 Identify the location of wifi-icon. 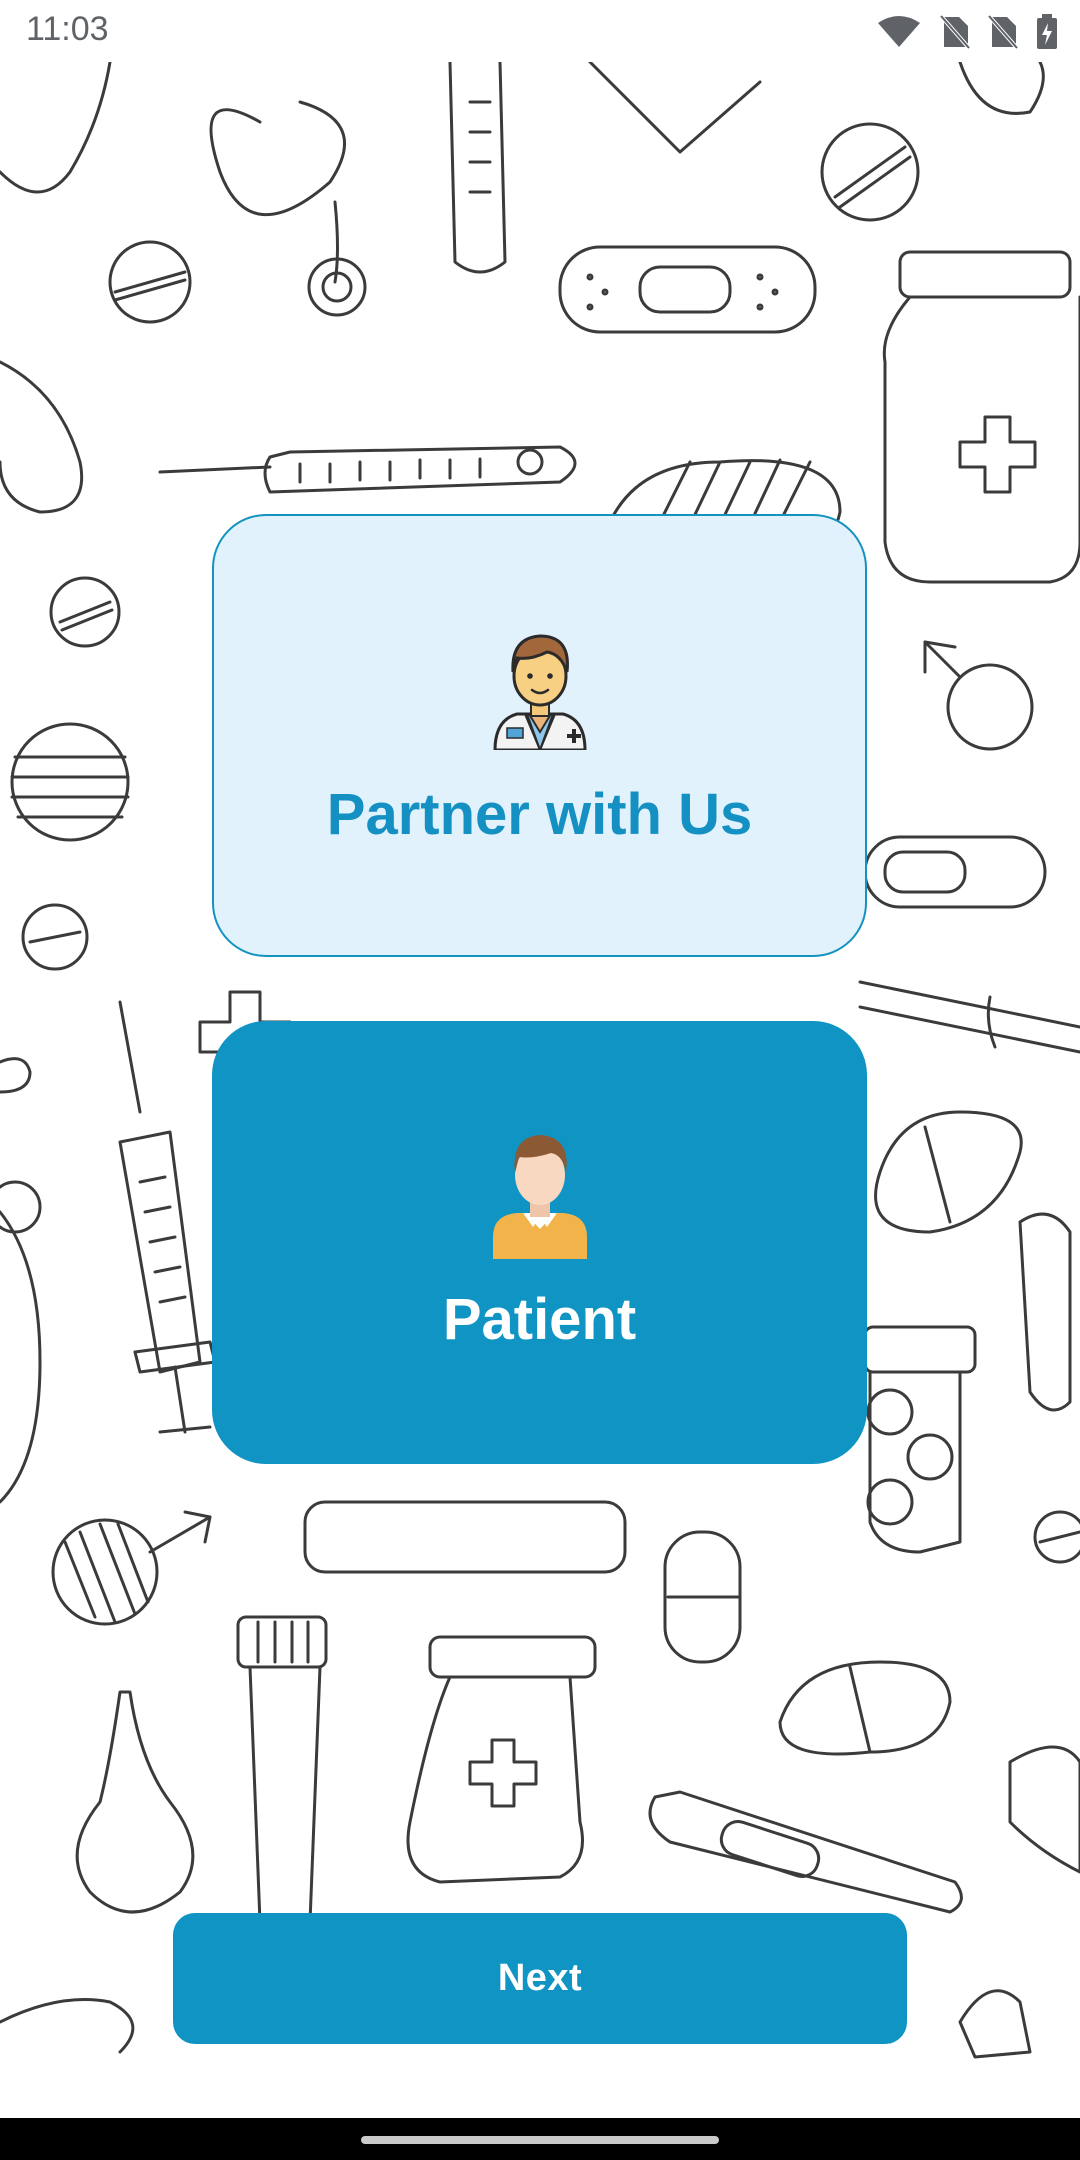
(899, 32).